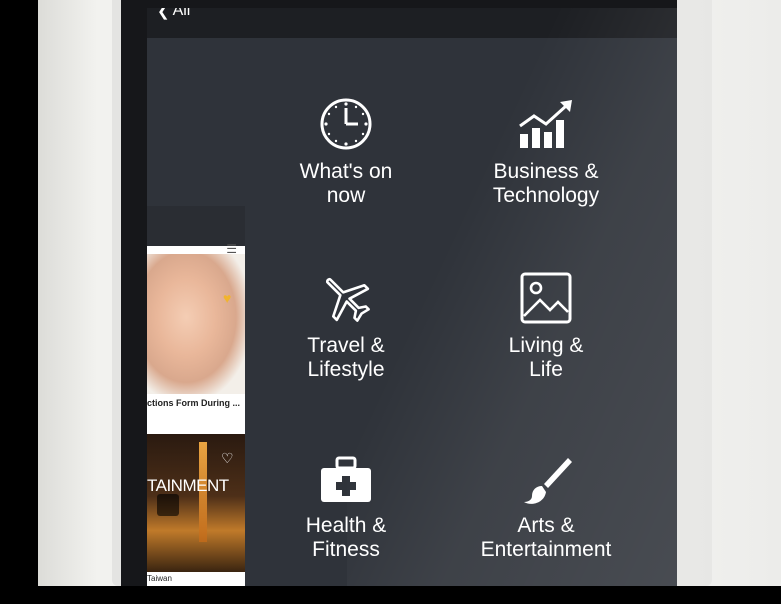 The width and height of the screenshot is (781, 604). I want to click on chevron-left-icon: ❮, so click(163, 14).